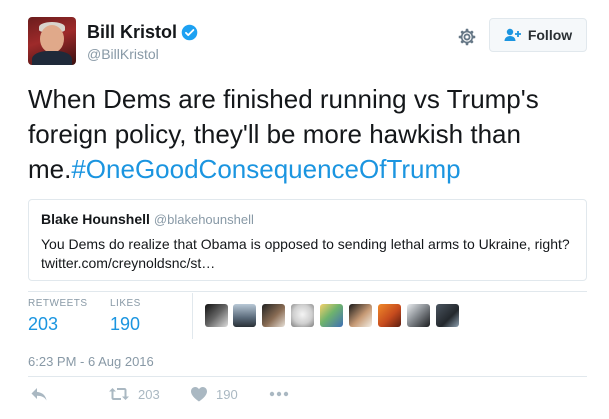 This screenshot has height=419, width=609. I want to click on retweets-stat: RETWEETS 203, so click(58, 316).